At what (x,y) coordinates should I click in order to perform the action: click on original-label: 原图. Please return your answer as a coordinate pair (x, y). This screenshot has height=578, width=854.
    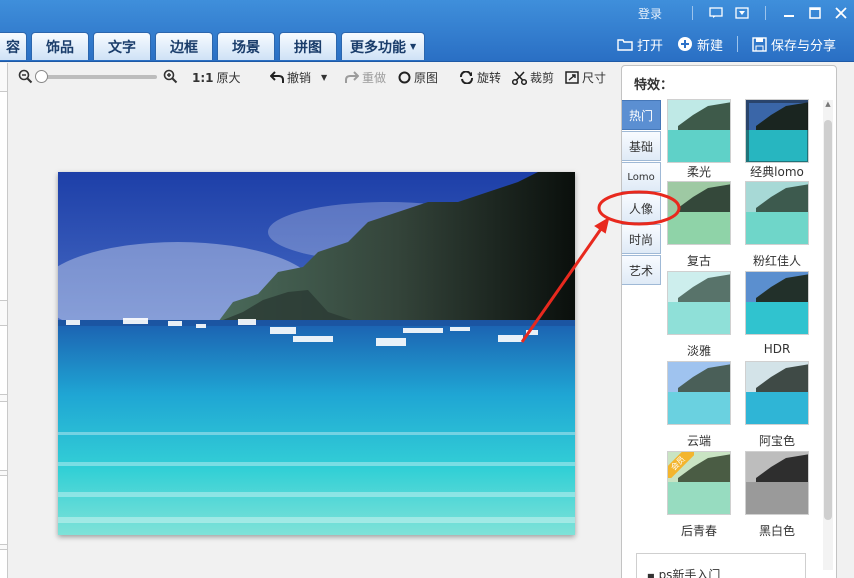
    Looking at the image, I should click on (426, 78).